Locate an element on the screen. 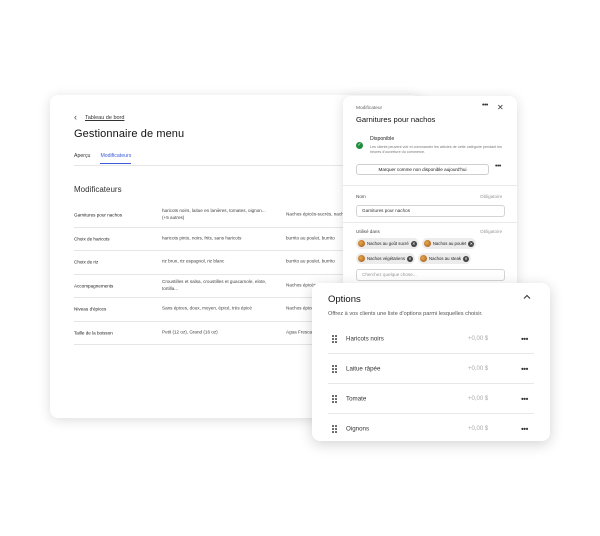  page-title: Gestionnaire de menu is located at coordinates (129, 134).